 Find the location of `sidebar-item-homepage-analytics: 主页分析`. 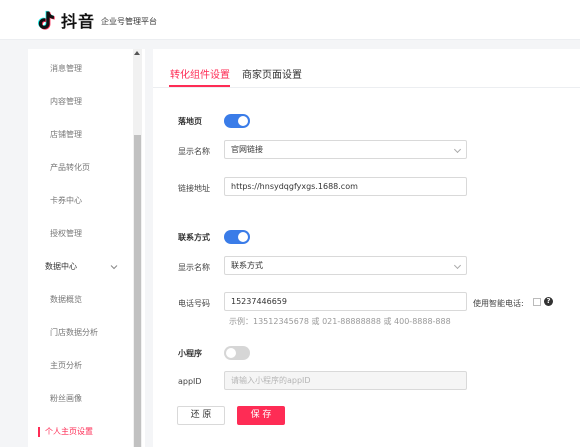

sidebar-item-homepage-analytics: 主页分析 is located at coordinates (86, 365).